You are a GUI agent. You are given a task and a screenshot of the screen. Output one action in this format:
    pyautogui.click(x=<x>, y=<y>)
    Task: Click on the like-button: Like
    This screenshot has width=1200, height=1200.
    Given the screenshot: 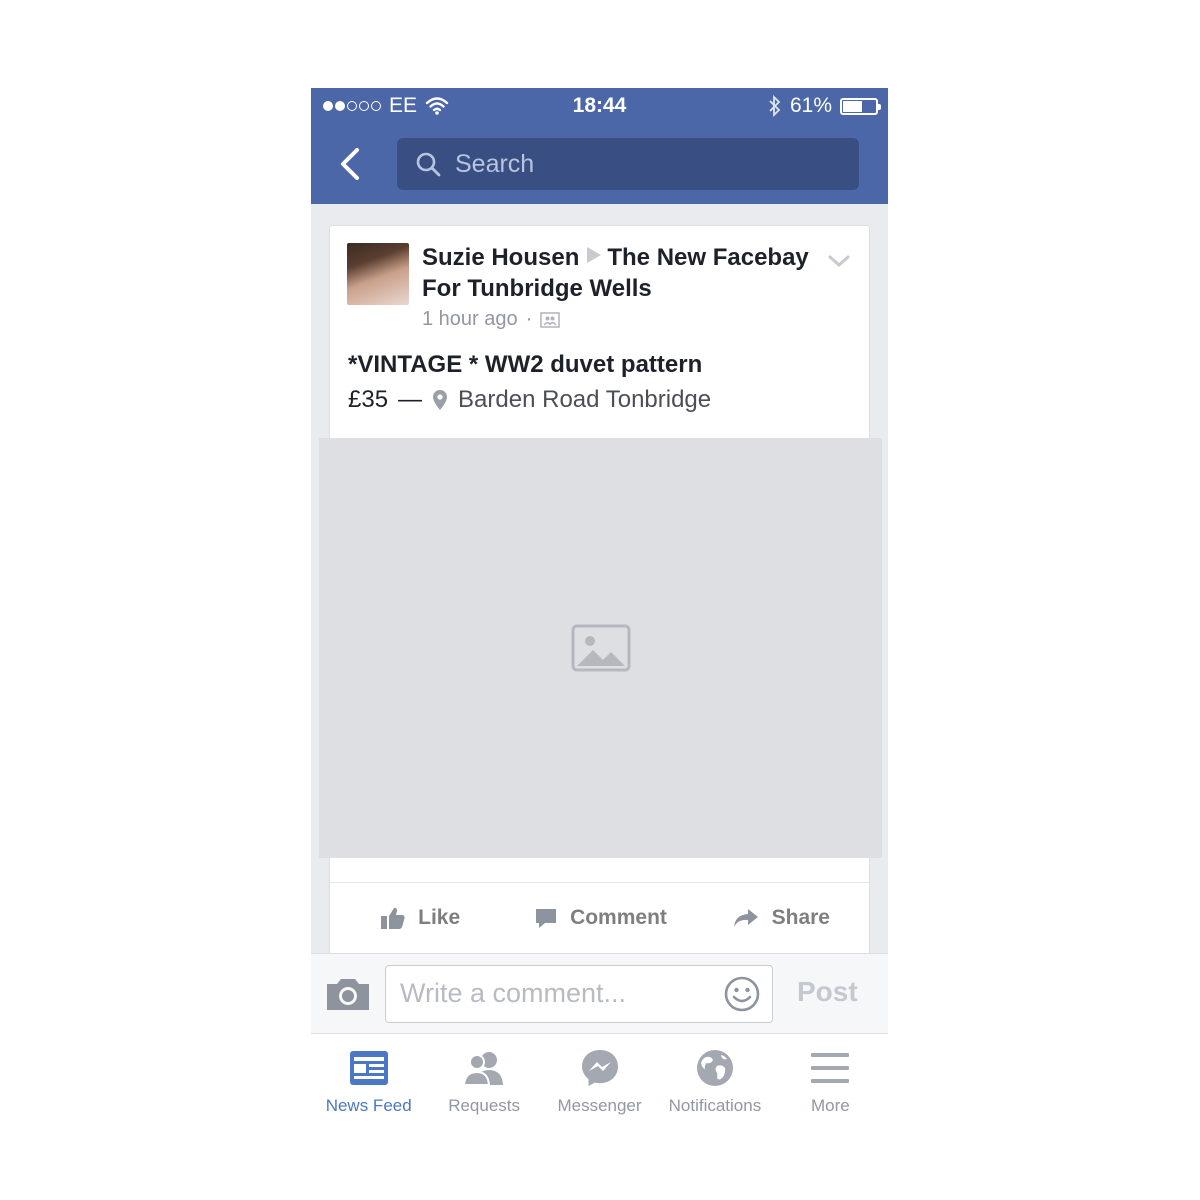 What is the action you would take?
    pyautogui.click(x=420, y=918)
    